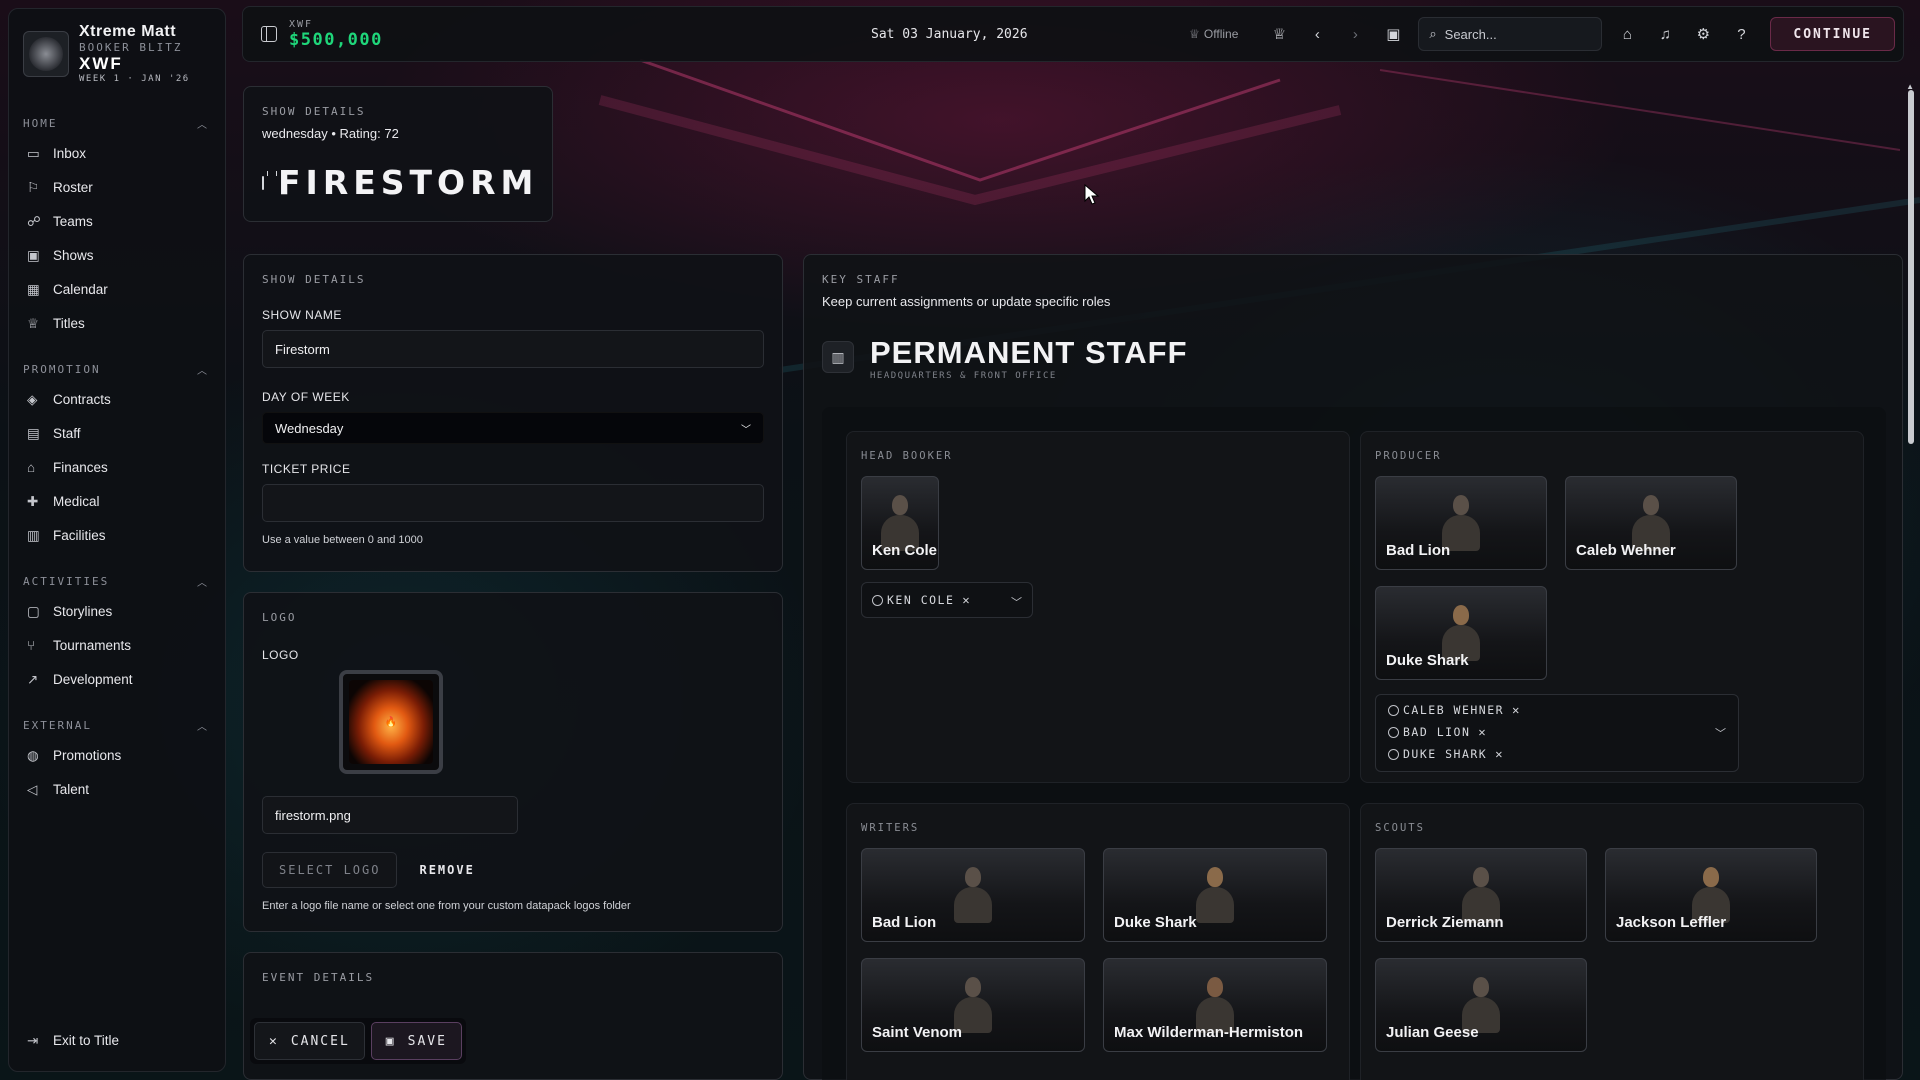 Image resolution: width=1920 pixels, height=1080 pixels. I want to click on back-button: ‹, so click(1317, 34).